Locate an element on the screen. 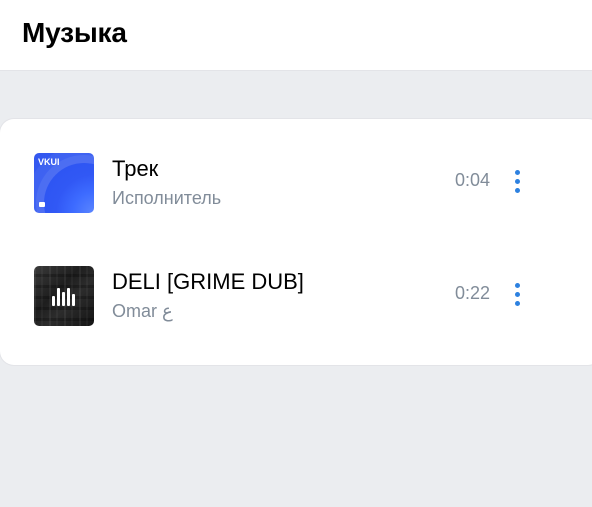 The image size is (592, 507). track-duration: 0:04 is located at coordinates (472, 180).